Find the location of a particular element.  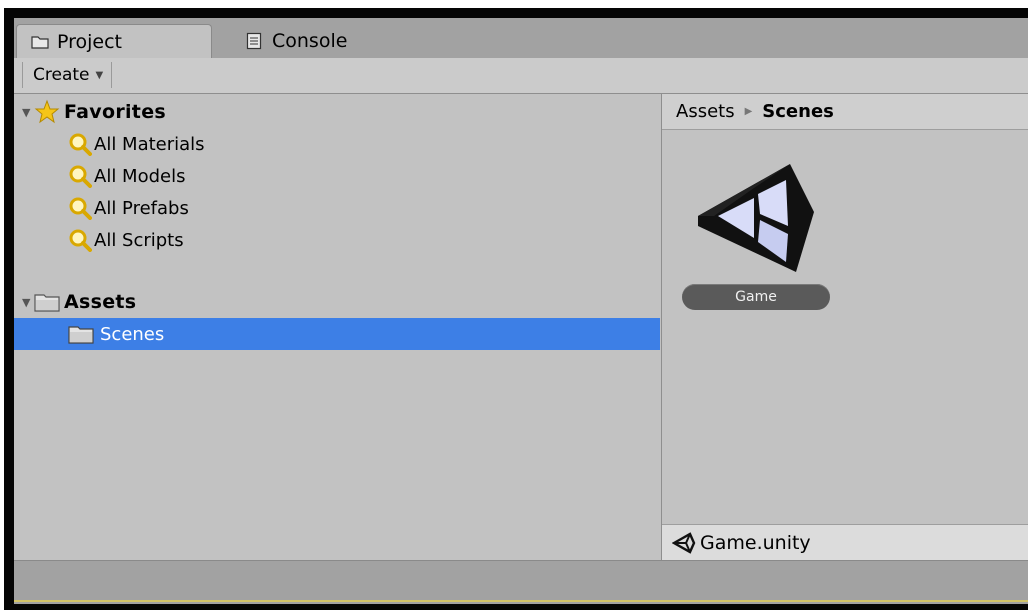

tree-item-label: All Scripts is located at coordinates (139, 240).